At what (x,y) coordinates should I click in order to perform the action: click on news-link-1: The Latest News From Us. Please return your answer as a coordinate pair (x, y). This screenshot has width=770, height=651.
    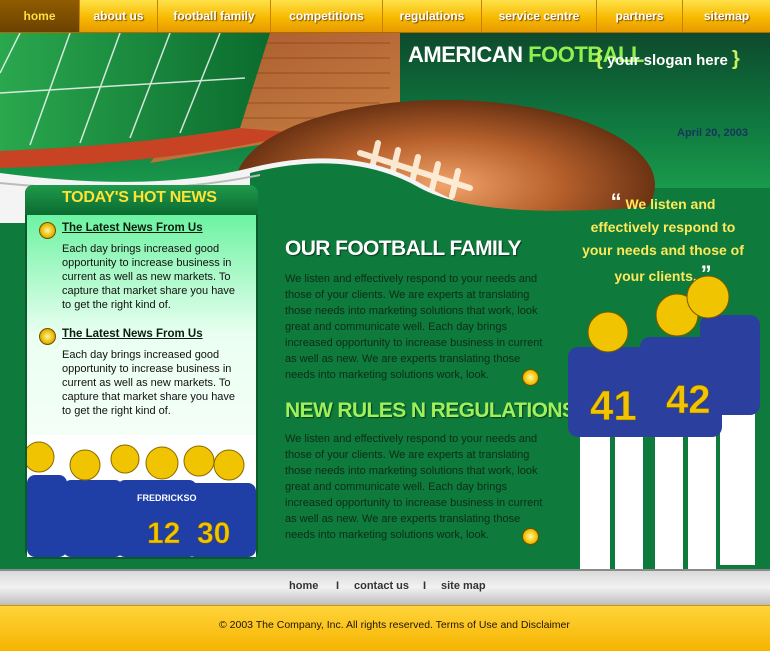
    Looking at the image, I should click on (132, 228).